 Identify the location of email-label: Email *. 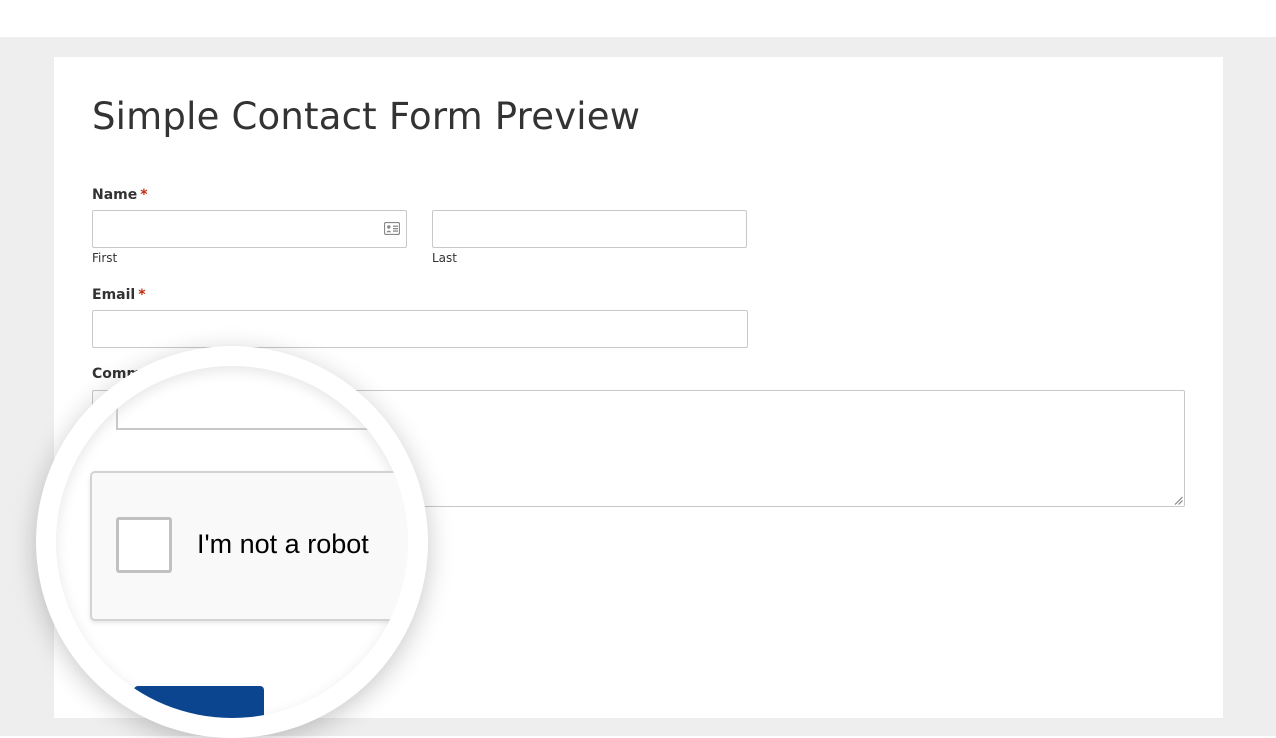
(119, 295).